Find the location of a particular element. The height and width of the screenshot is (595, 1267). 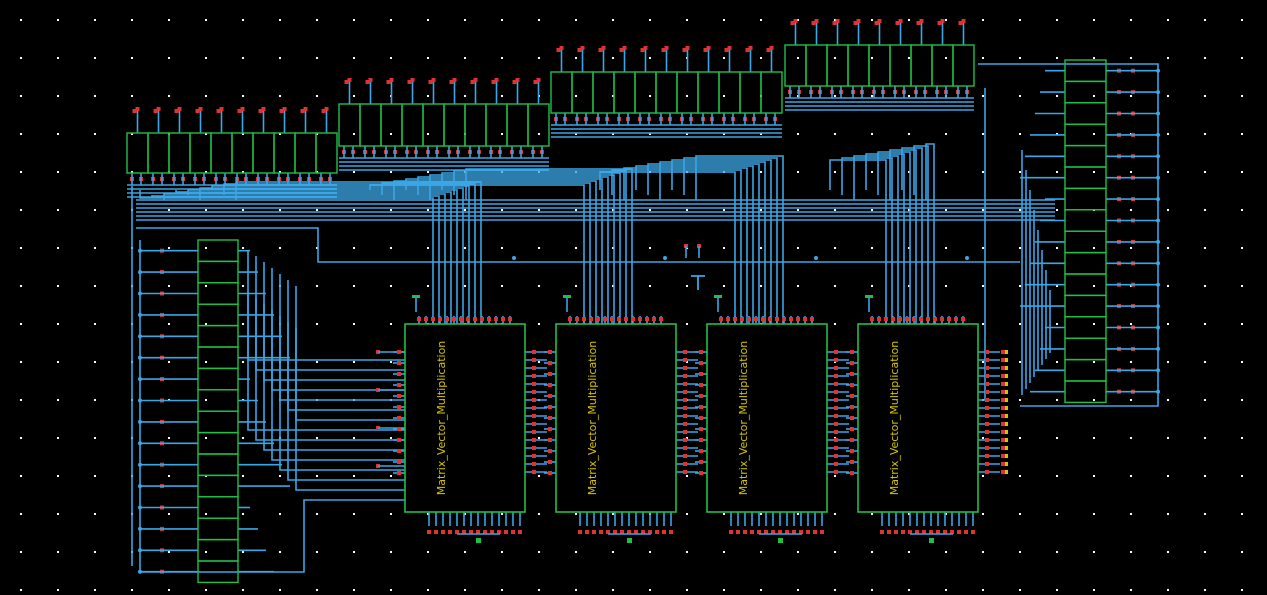

mvm-block-2: Matrix_Vector_Multiplication is located at coordinates (616, 419).